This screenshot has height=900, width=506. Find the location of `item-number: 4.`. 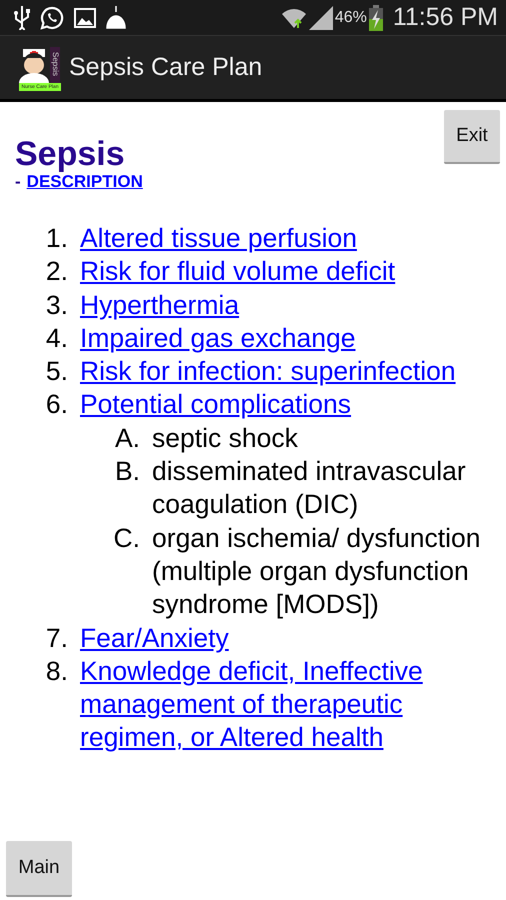

item-number: 4. is located at coordinates (56, 338).